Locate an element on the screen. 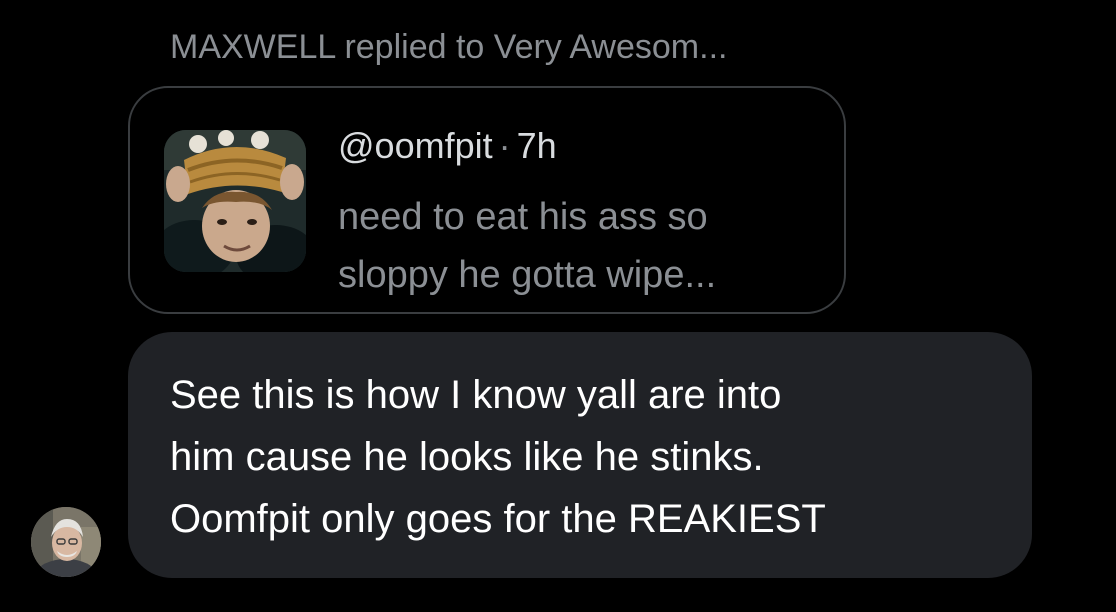 This screenshot has height=612, width=1116. quoted-user-avatar is located at coordinates (235, 201).